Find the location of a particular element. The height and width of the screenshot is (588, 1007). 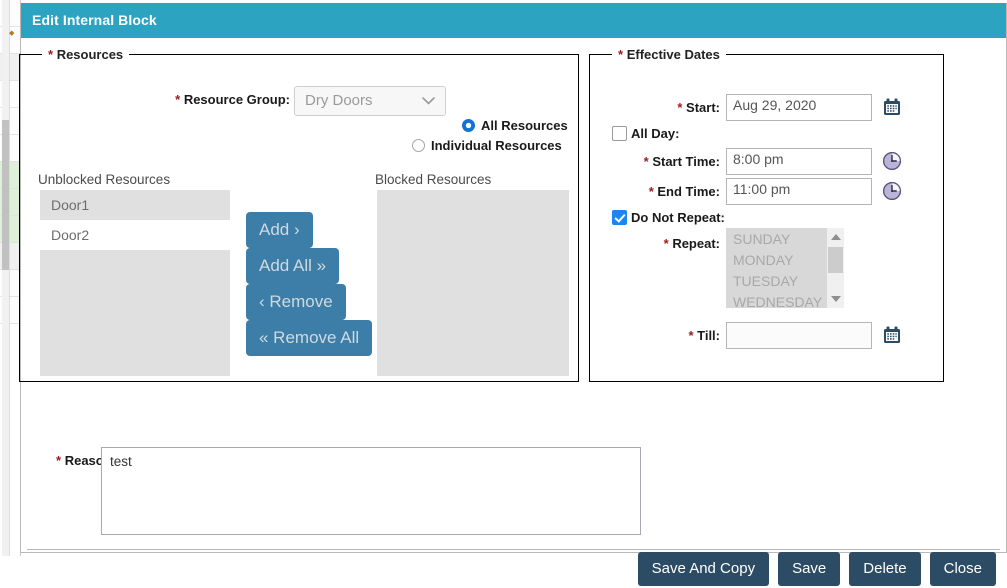

unblocked-resources-list: Door1 Door2 is located at coordinates (135, 283).